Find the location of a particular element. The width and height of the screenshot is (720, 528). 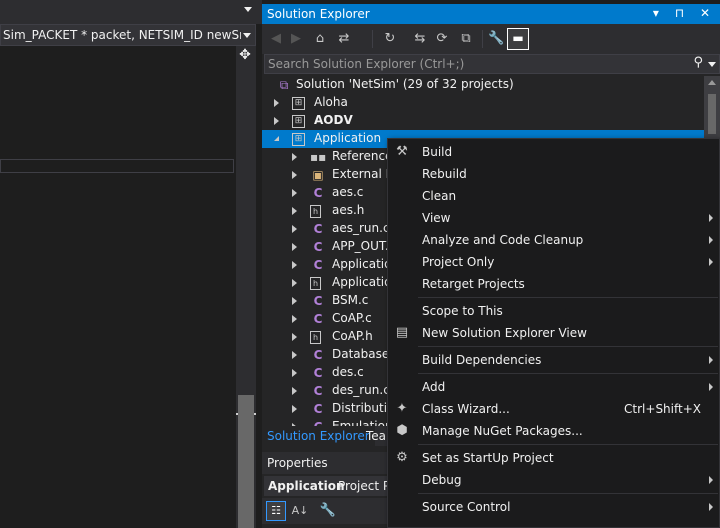

toolbar-separator is located at coordinates (372, 39).